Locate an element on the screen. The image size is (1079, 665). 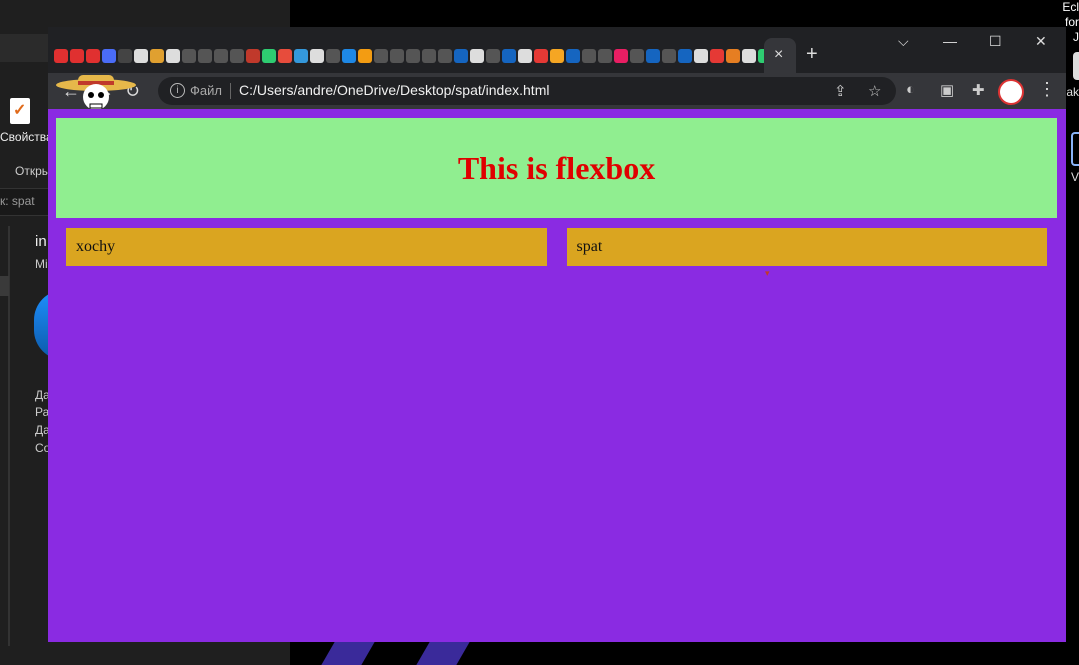
shortcut-label-line: Ecl is located at coordinates (1070, 7).